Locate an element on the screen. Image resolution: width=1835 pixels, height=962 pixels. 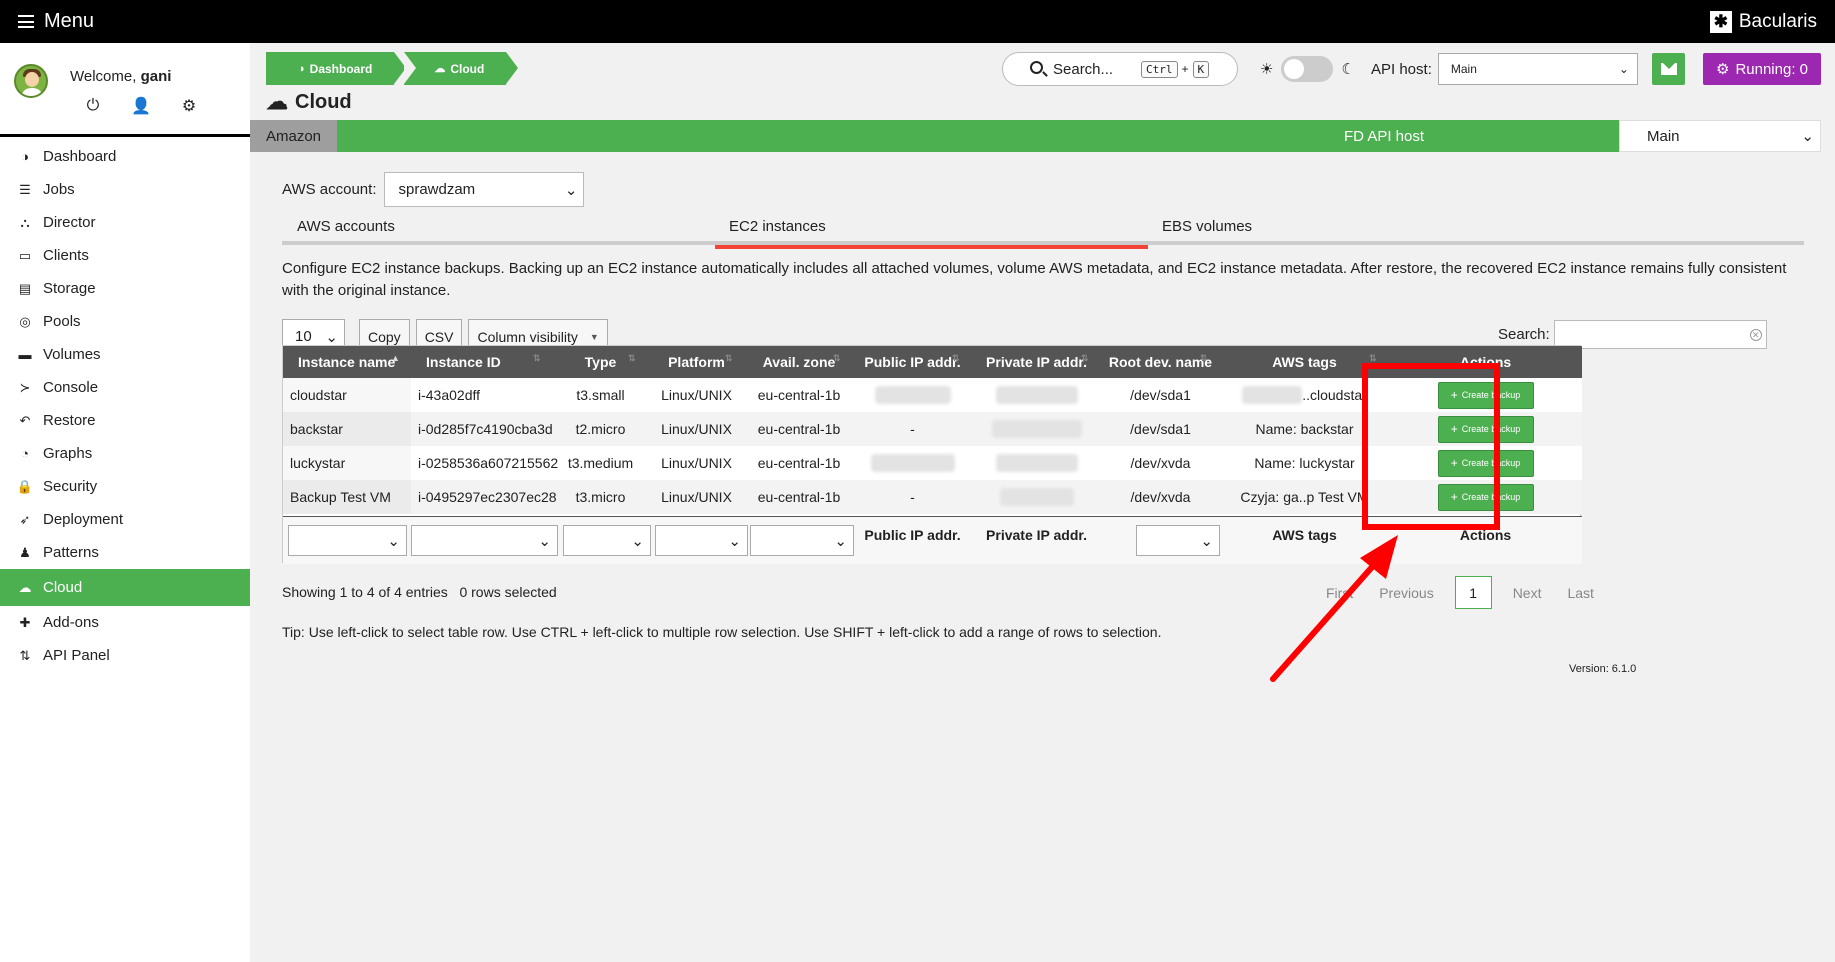
page-1-button: 1 is located at coordinates (1473, 592).